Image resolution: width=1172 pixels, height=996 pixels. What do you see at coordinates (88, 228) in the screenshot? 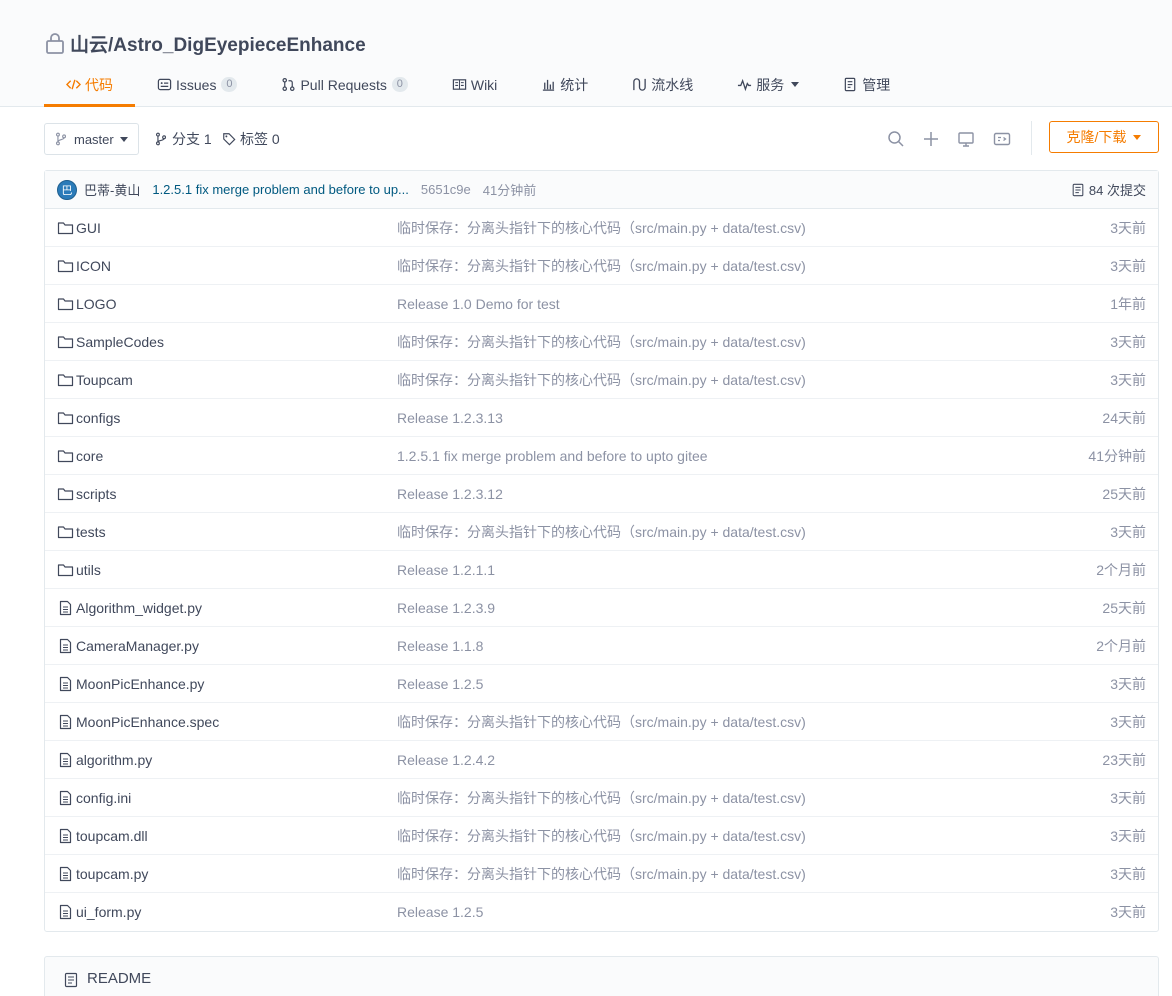
I see `file-name-link: GUI` at bounding box center [88, 228].